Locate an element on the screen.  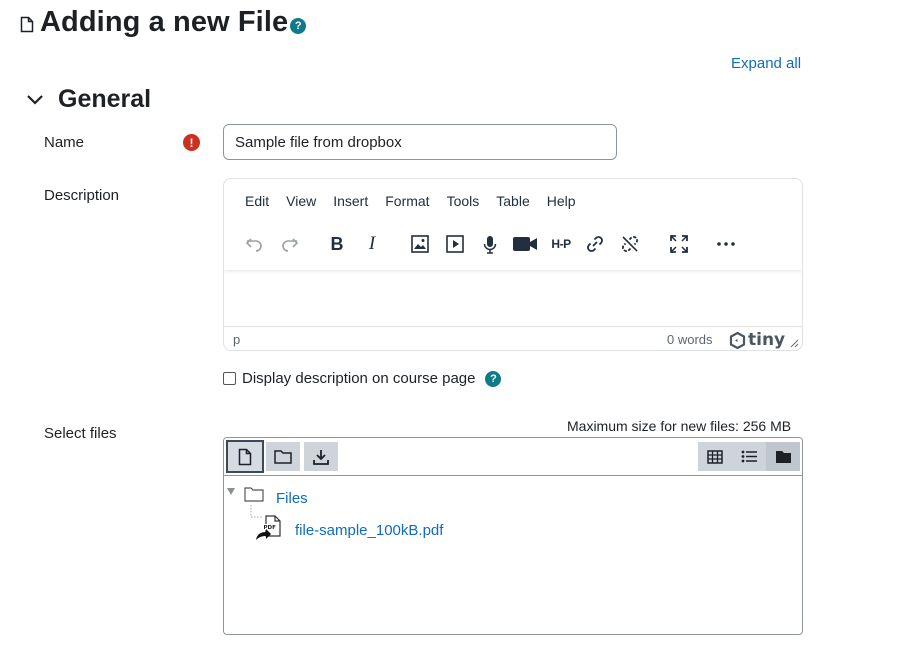
pdf-tag: PDF is located at coordinates (270, 528).